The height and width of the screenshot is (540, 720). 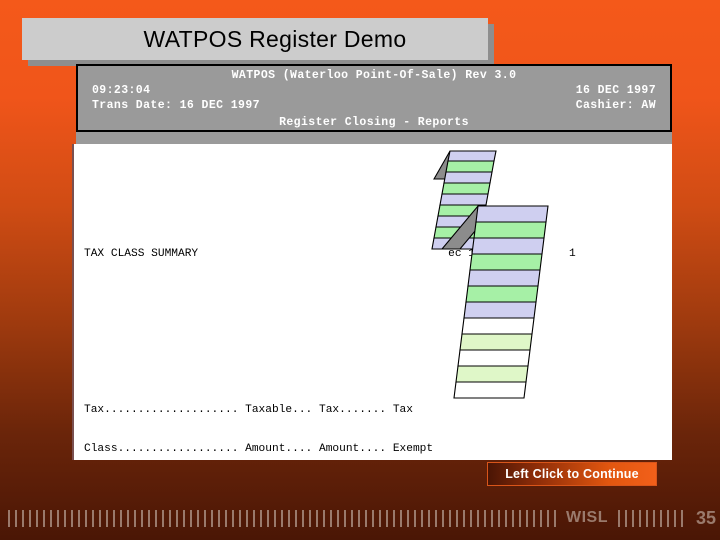 I want to click on terminal-header-spacer, so click(x=374, y=138).